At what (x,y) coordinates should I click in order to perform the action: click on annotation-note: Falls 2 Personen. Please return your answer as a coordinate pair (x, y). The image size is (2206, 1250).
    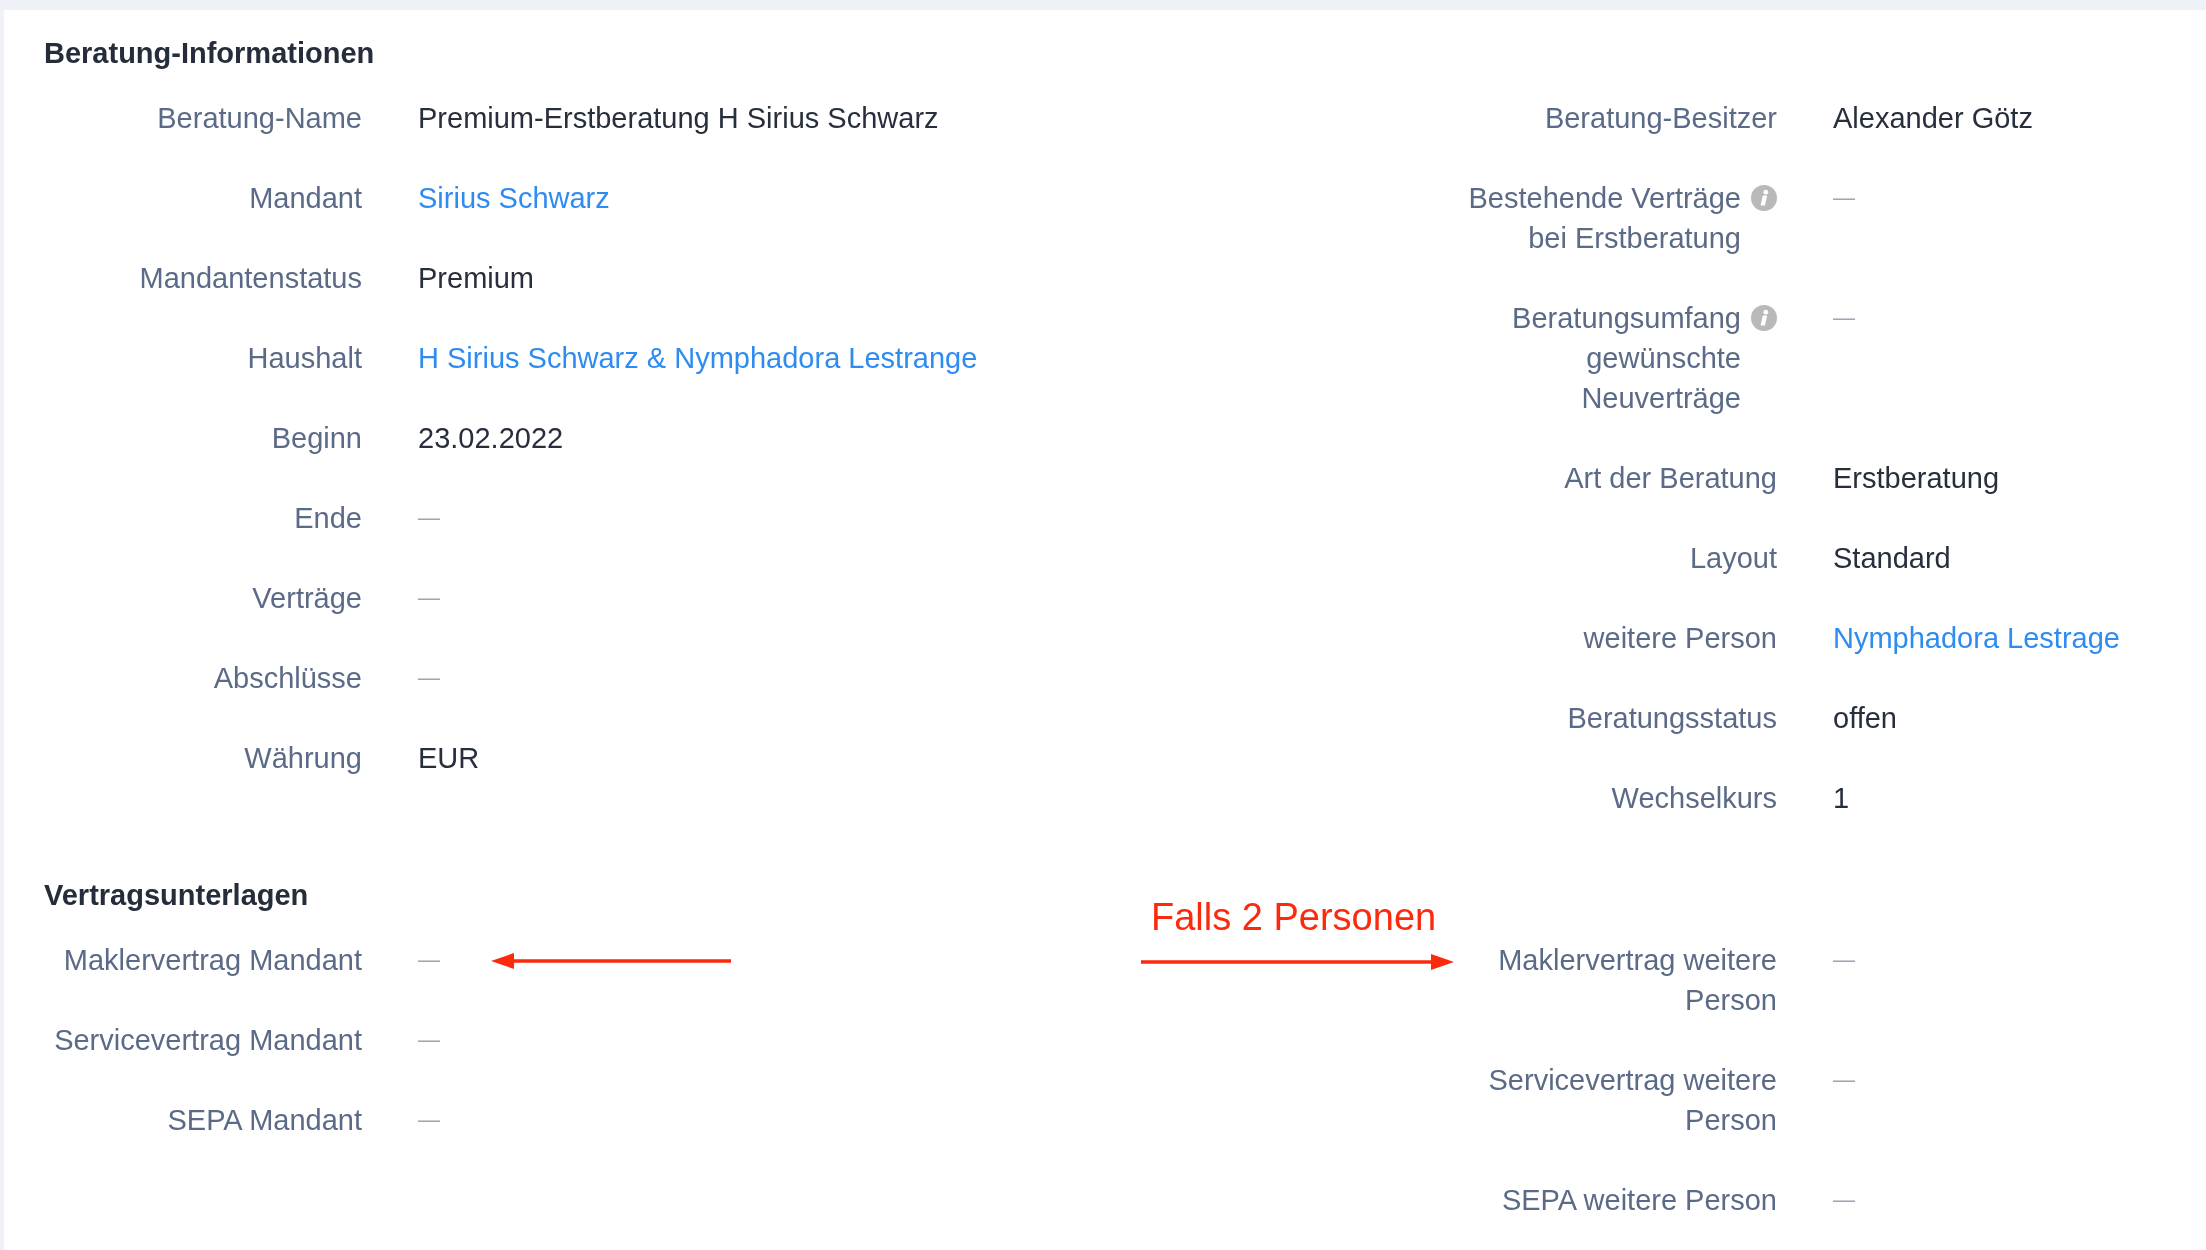
    Looking at the image, I should click on (1294, 917).